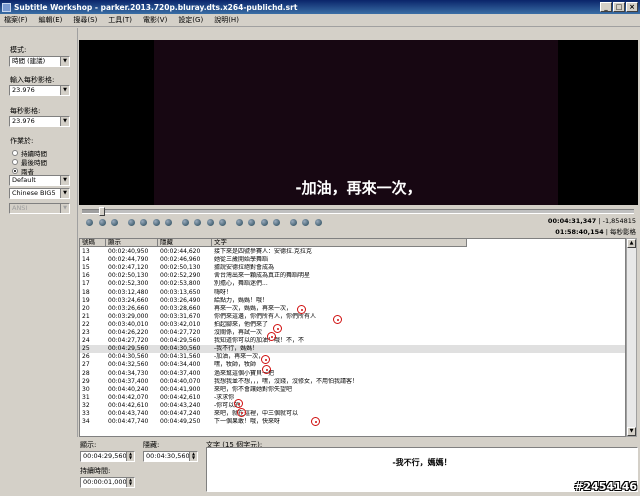 The height and width of the screenshot is (496, 640). I want to click on prev-subtitle-icon, so click(185, 222).